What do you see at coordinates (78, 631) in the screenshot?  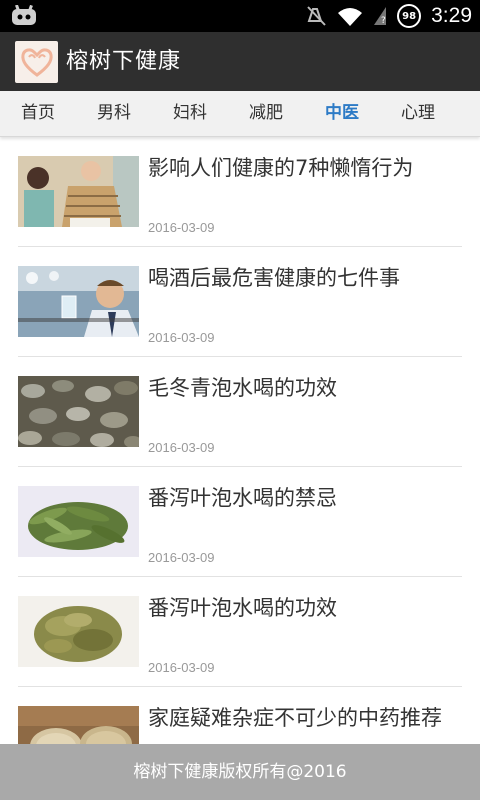 I see `senna-leaves-pile-photo` at bounding box center [78, 631].